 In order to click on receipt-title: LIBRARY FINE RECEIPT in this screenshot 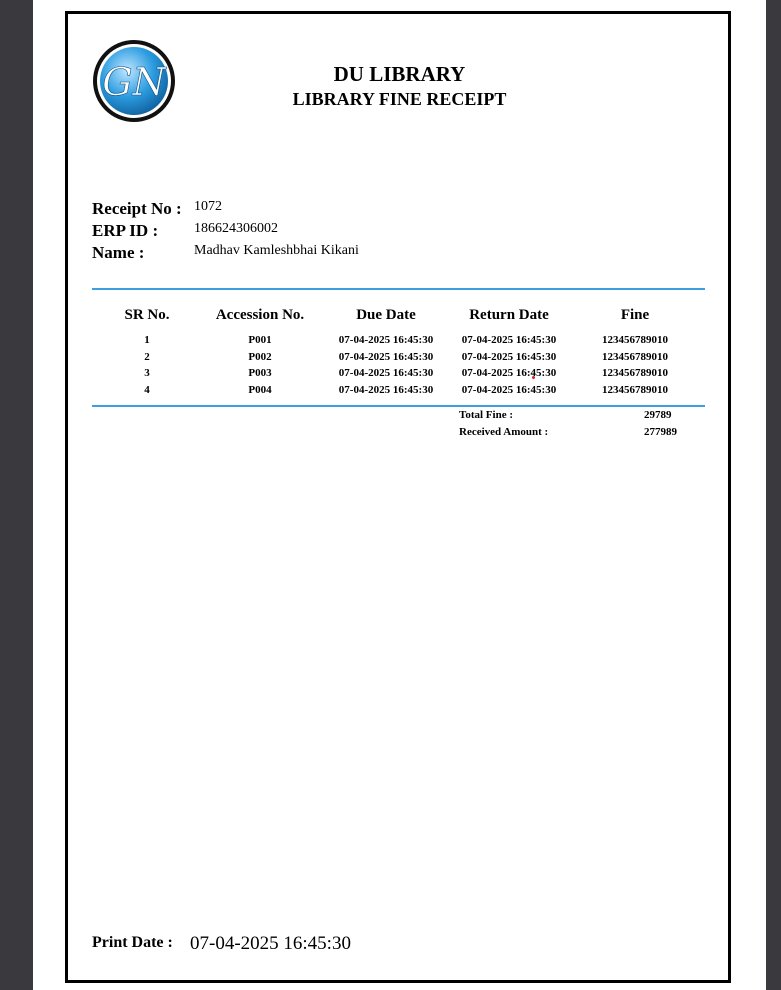, I will do `click(399, 99)`.